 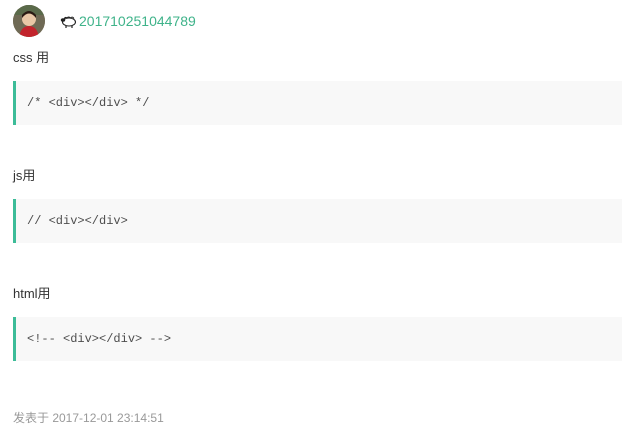 I want to click on post-timestamp: 发表于 2017-12-01 23:14:51, so click(x=88, y=418).